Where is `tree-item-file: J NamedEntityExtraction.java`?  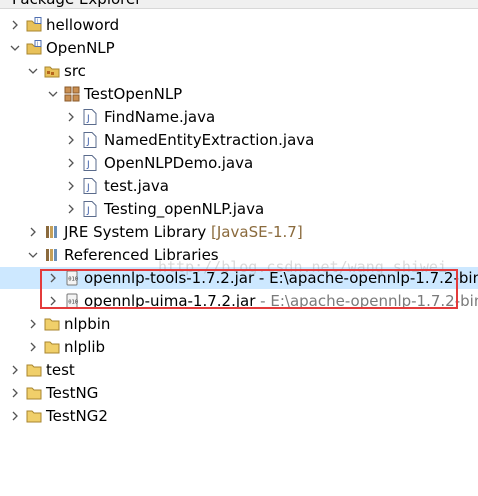
tree-item-file: J NamedEntityExtraction.java is located at coordinates (239, 140).